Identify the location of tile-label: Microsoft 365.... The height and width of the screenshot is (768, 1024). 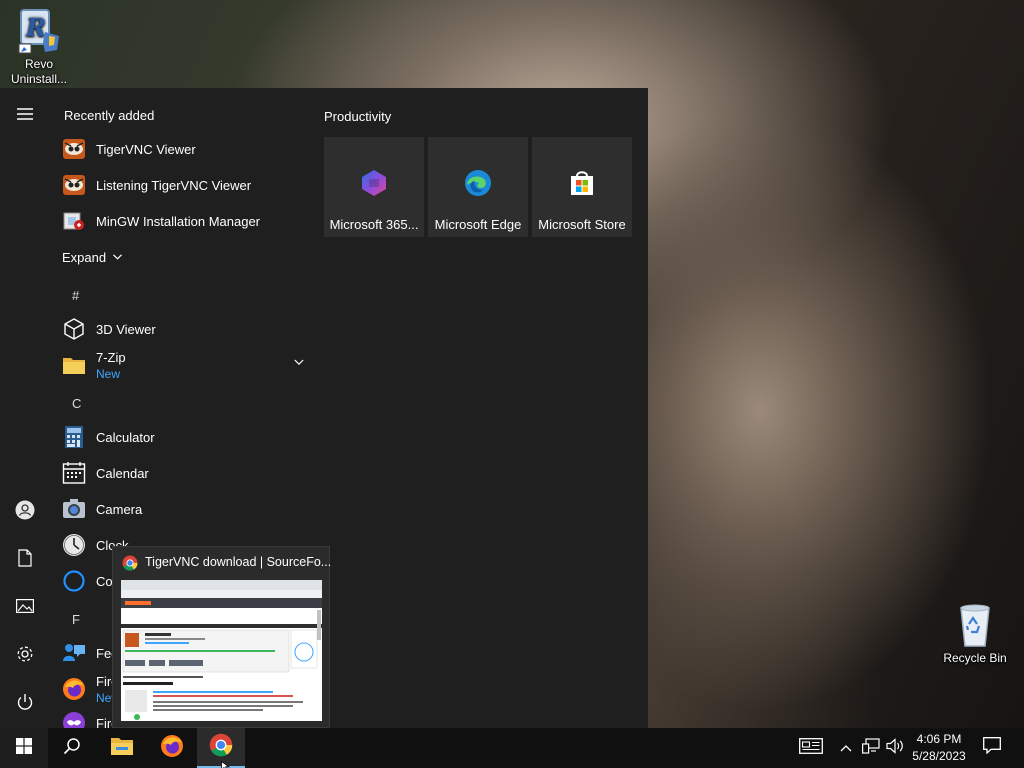
(374, 224).